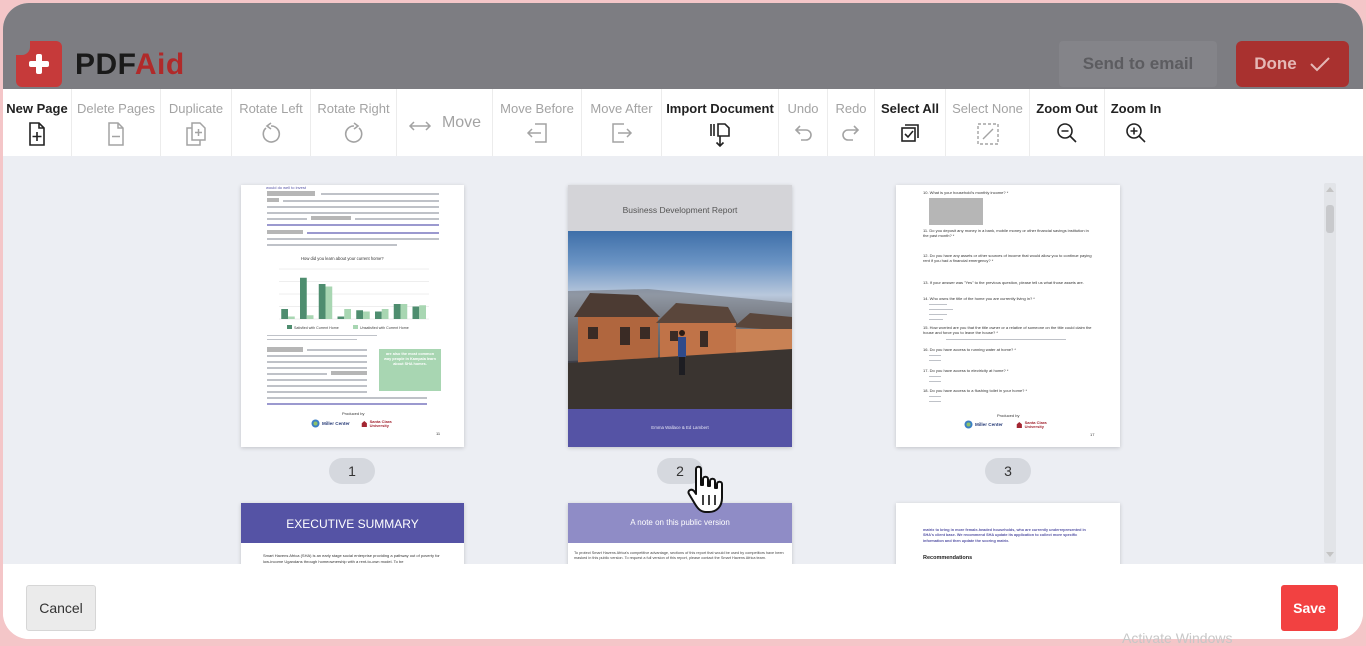  What do you see at coordinates (621, 133) in the screenshot?
I see `move-after-icon` at bounding box center [621, 133].